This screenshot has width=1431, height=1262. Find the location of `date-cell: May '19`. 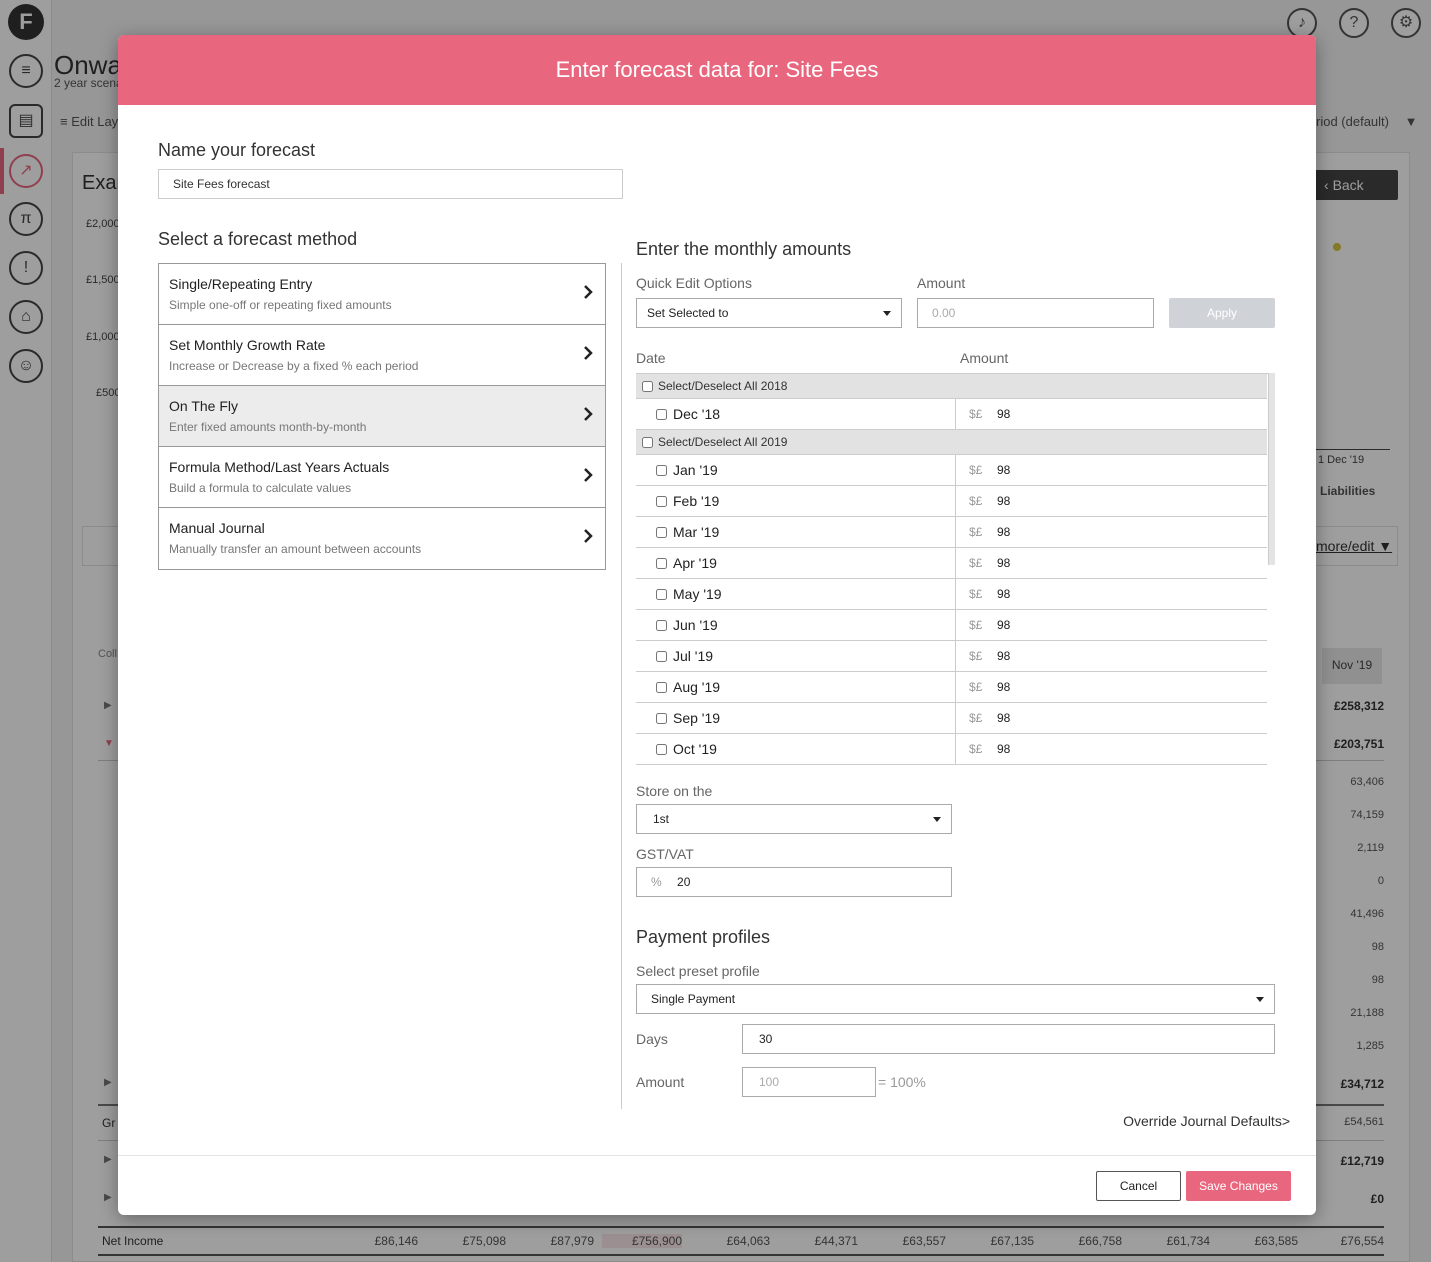

date-cell: May '19 is located at coordinates (796, 594).